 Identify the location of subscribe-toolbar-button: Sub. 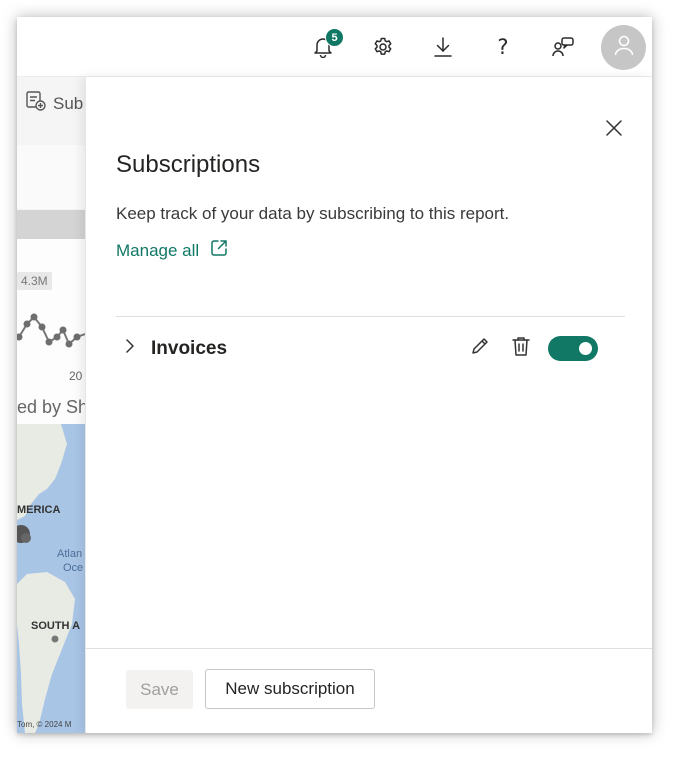
(54, 103).